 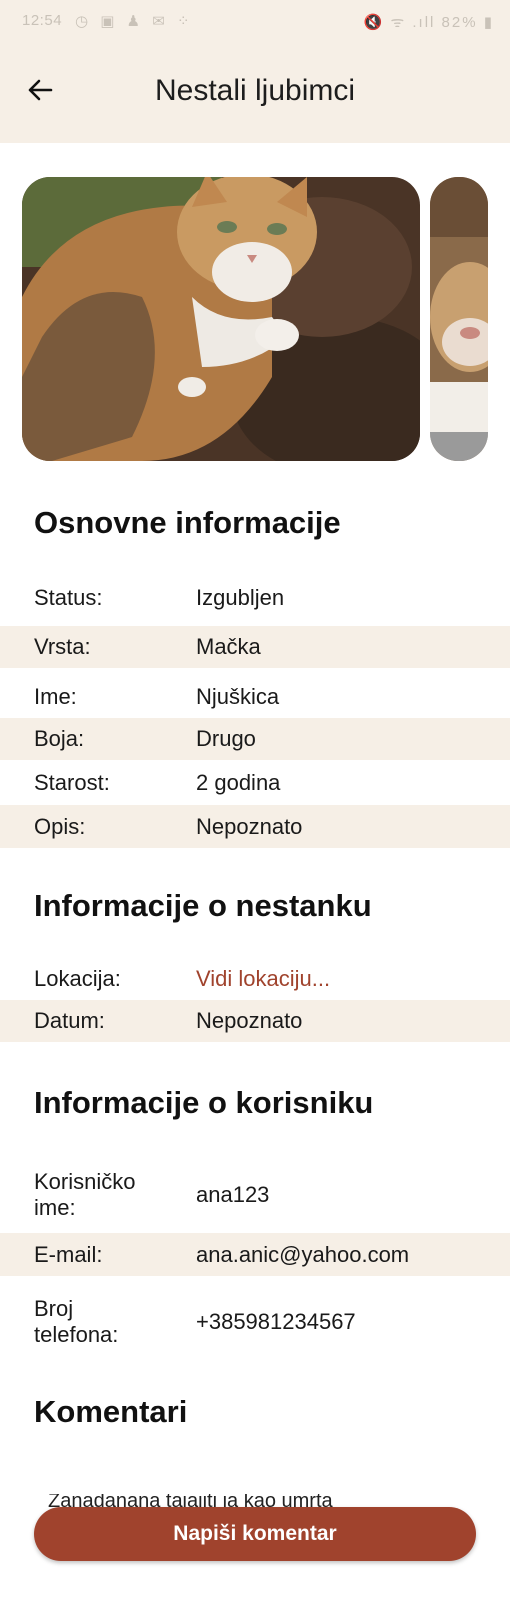 What do you see at coordinates (77, 978) in the screenshot?
I see `row-label: Lokacija:` at bounding box center [77, 978].